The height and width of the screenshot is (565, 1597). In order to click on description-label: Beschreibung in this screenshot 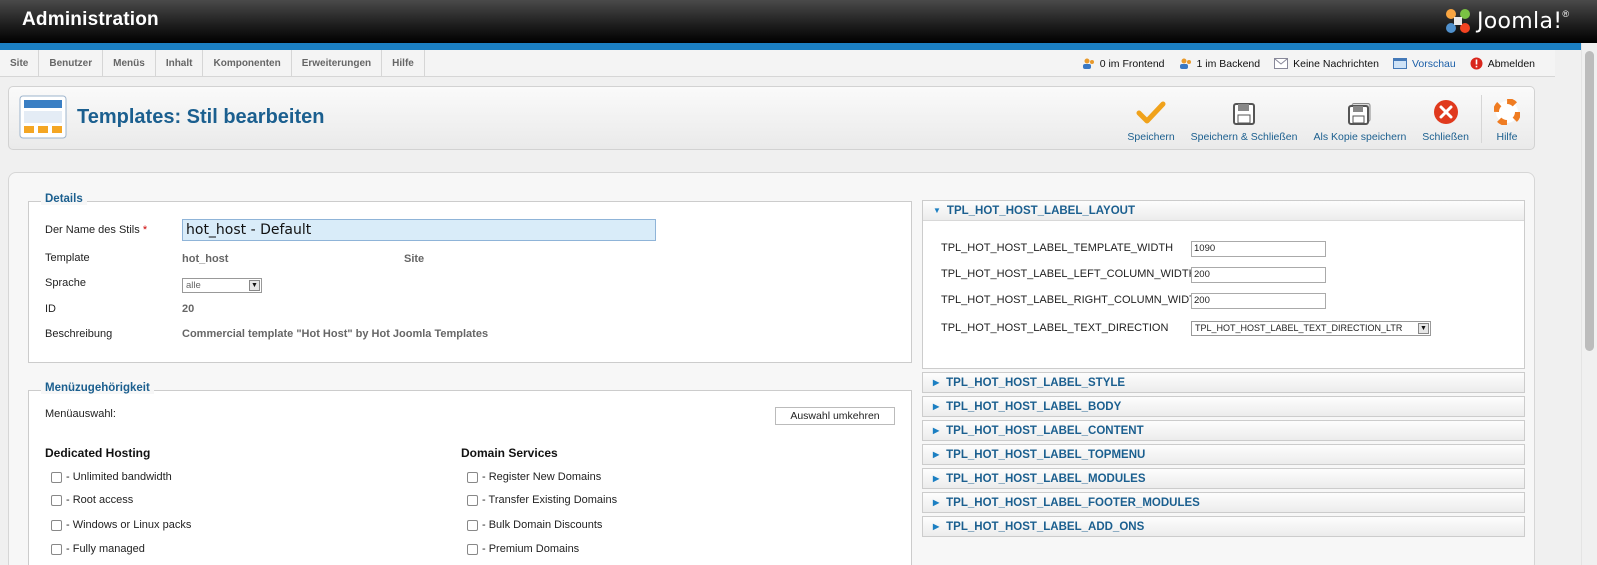, I will do `click(79, 334)`.